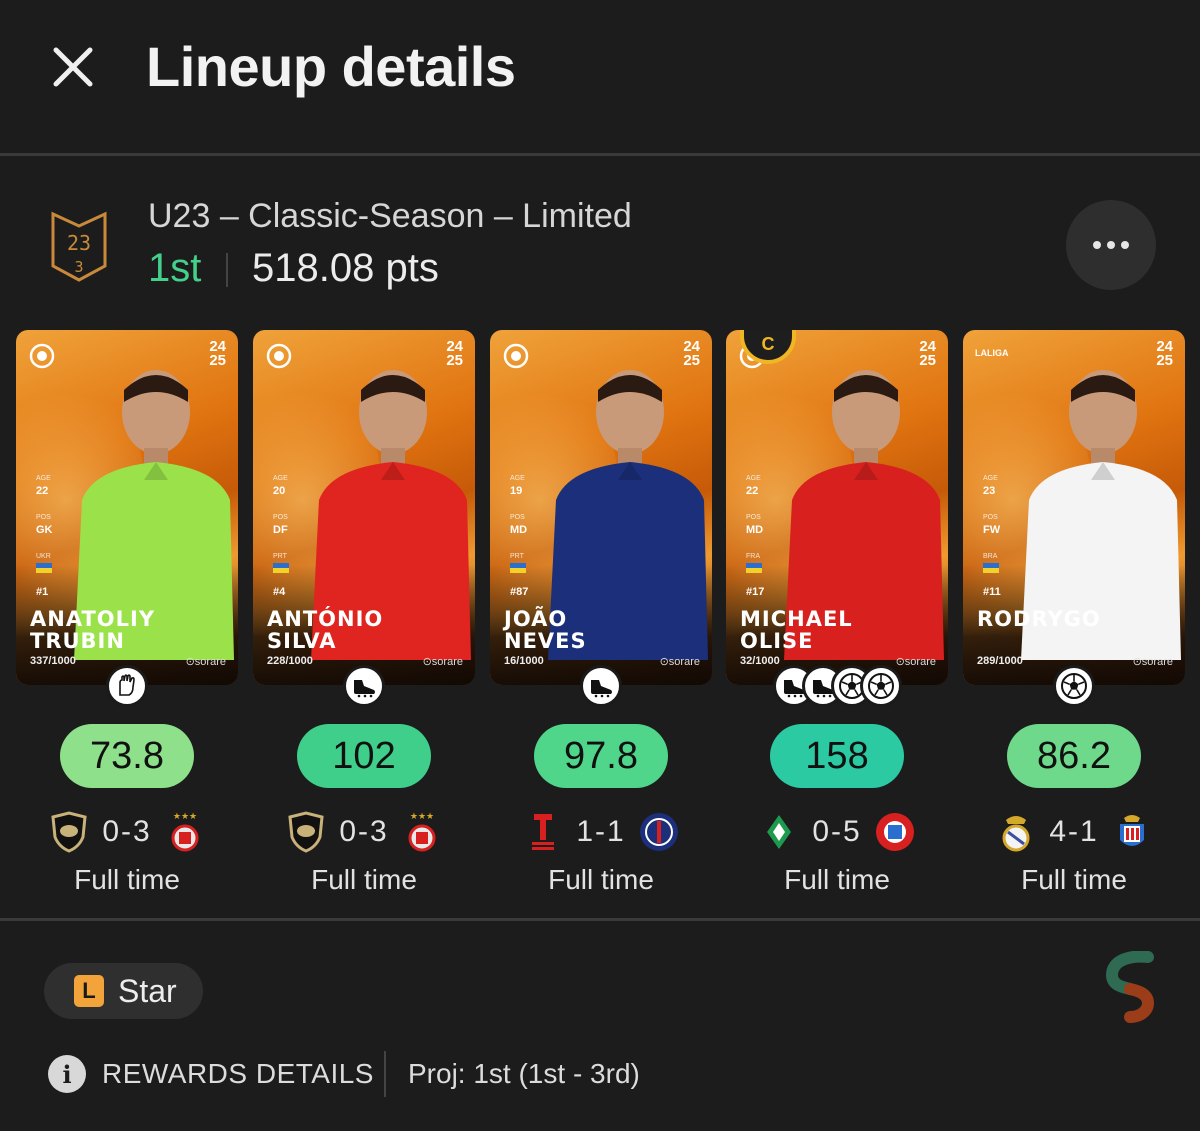 This screenshot has width=1200, height=1131. I want to click on player-name: ANTÓNIO SILVA, so click(325, 630).